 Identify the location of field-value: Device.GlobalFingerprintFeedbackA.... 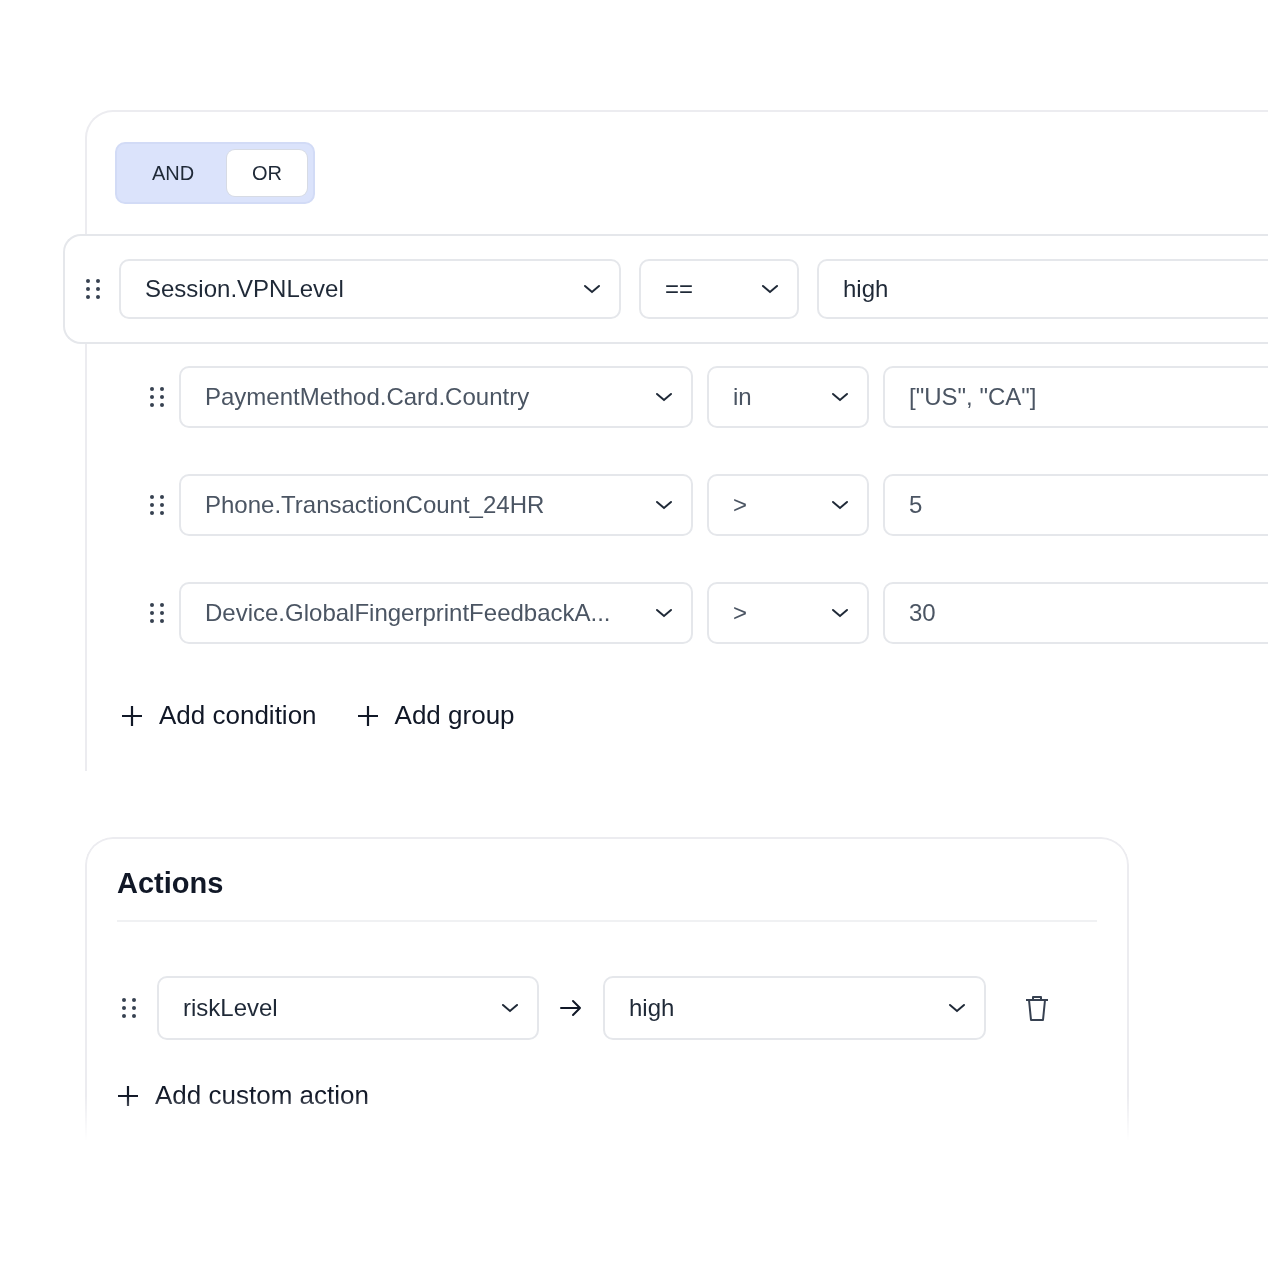
(408, 613).